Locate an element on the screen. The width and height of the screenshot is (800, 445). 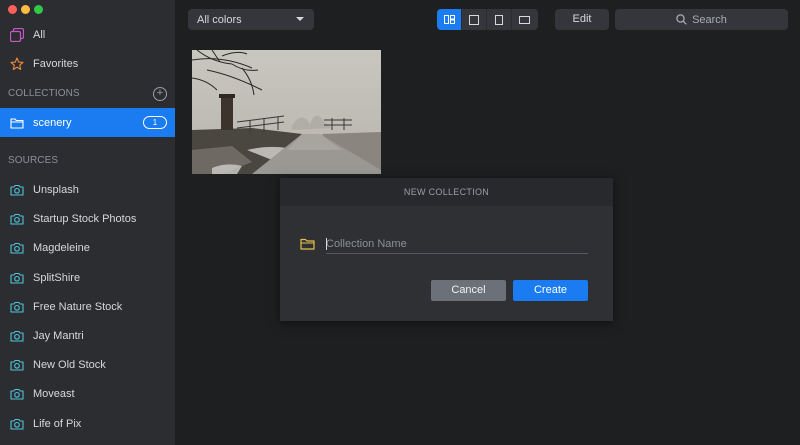
sidebar-item-source: SplitShire is located at coordinates (87, 277).